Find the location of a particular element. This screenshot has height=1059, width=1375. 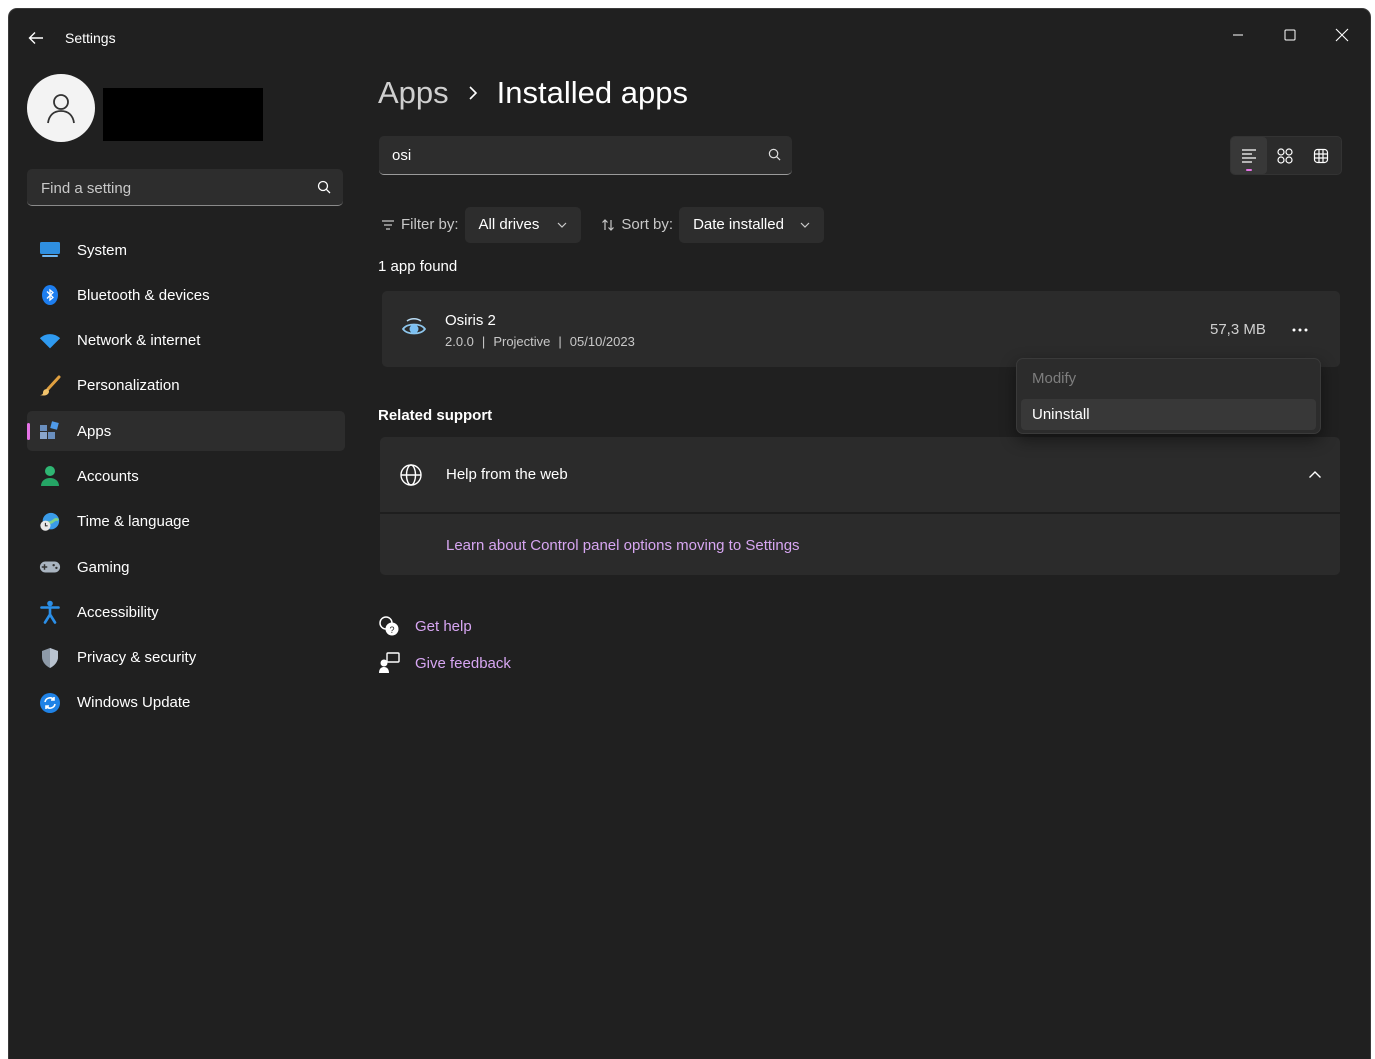

sidebar-item-apps: Apps is located at coordinates (186, 431).